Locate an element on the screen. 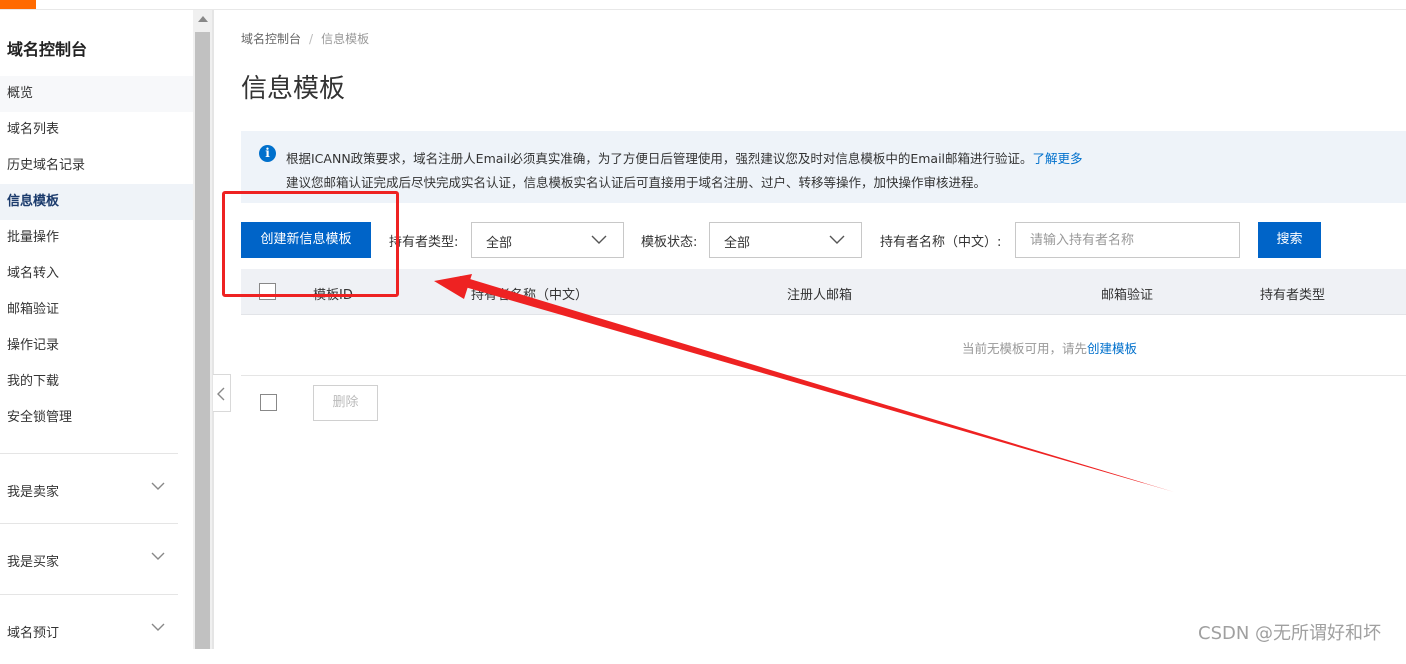  column-holder-type: 持有者类型 is located at coordinates (1292, 293).